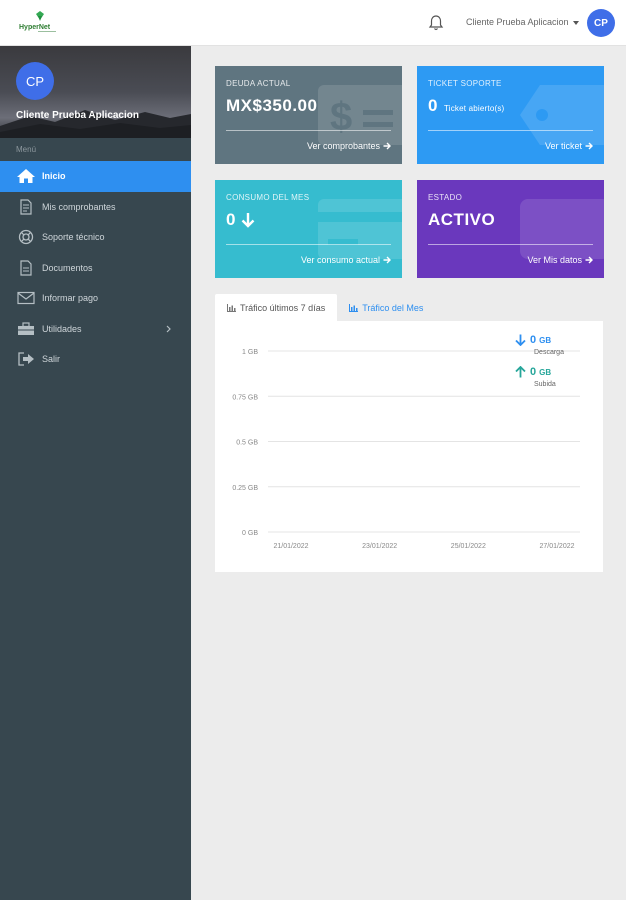 The image size is (626, 900). I want to click on legend-download-value: 0, so click(533, 340).